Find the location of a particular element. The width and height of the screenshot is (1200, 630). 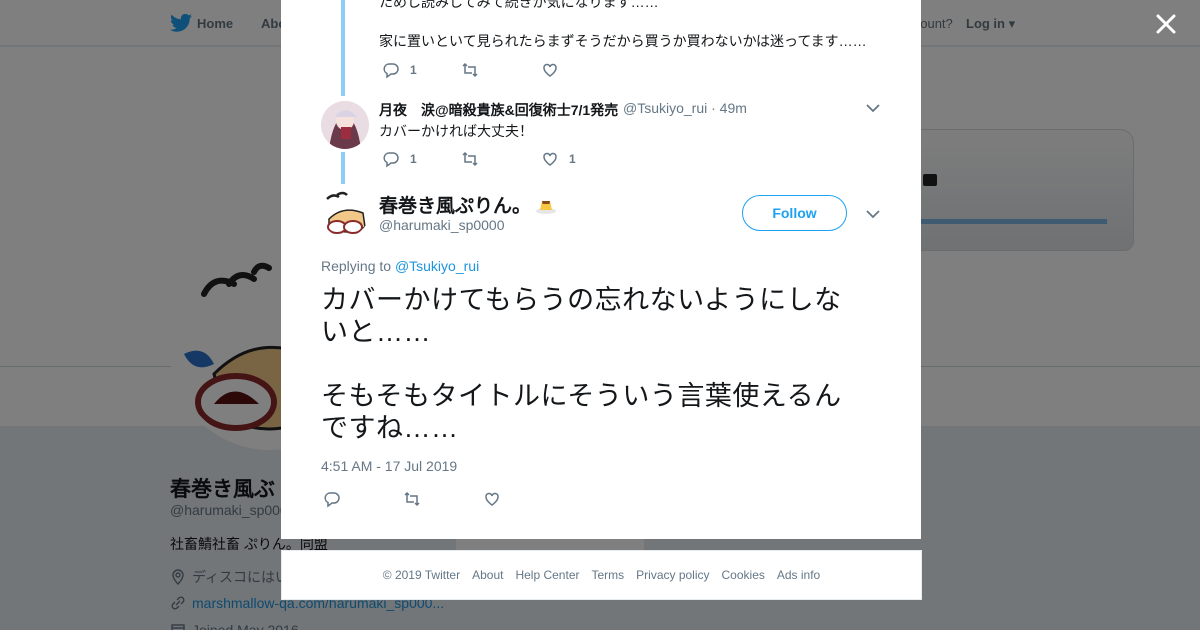

footer-cookies-link: Cookies is located at coordinates (743, 575).